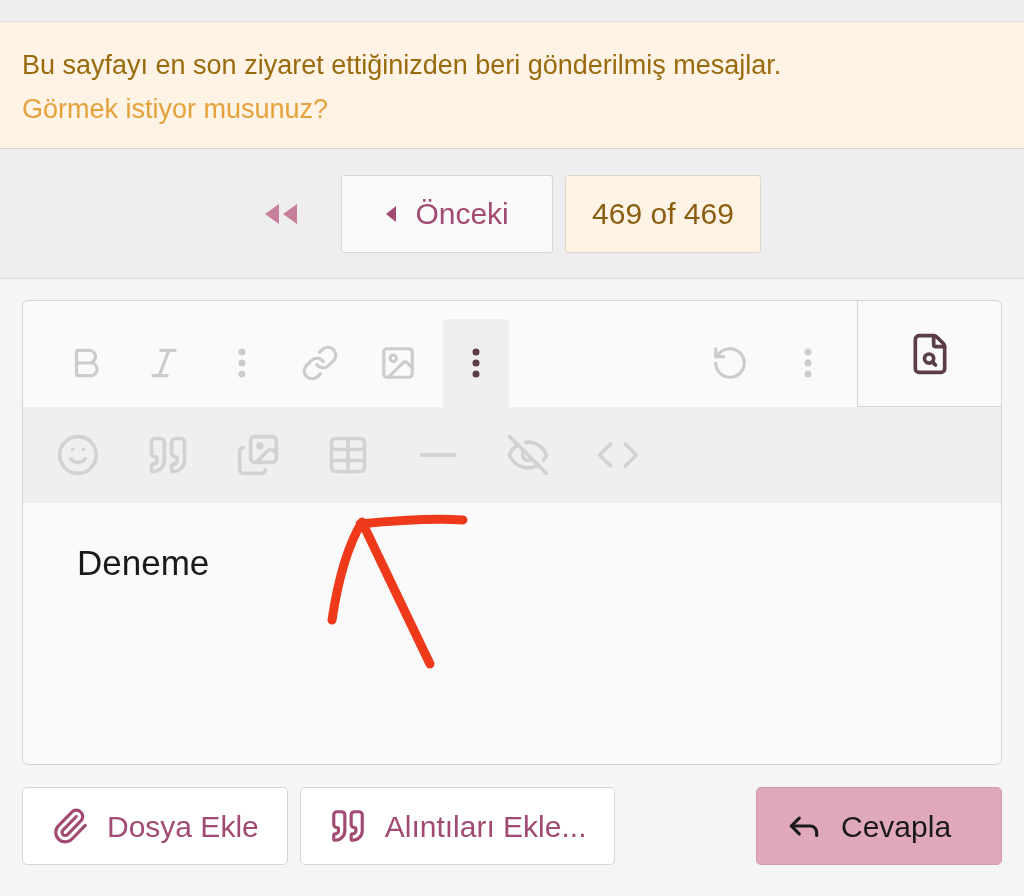  I want to click on more-button, so click(476, 363).